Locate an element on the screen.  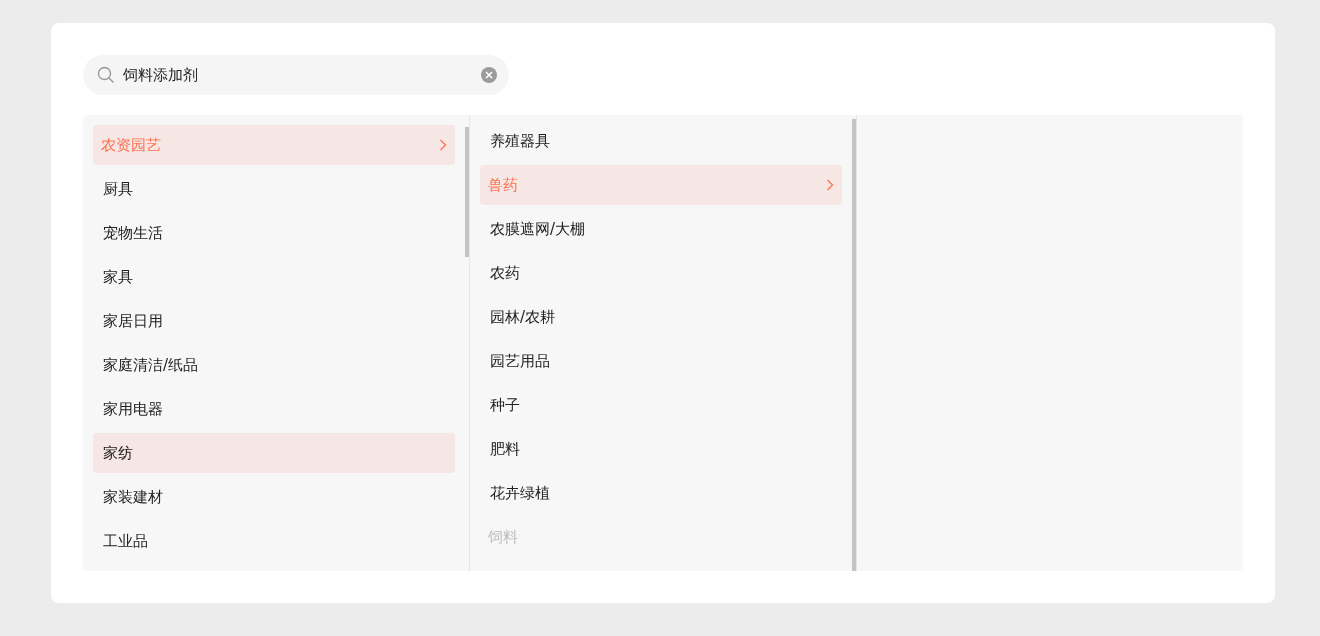
category-item: 家具 is located at coordinates (274, 277).